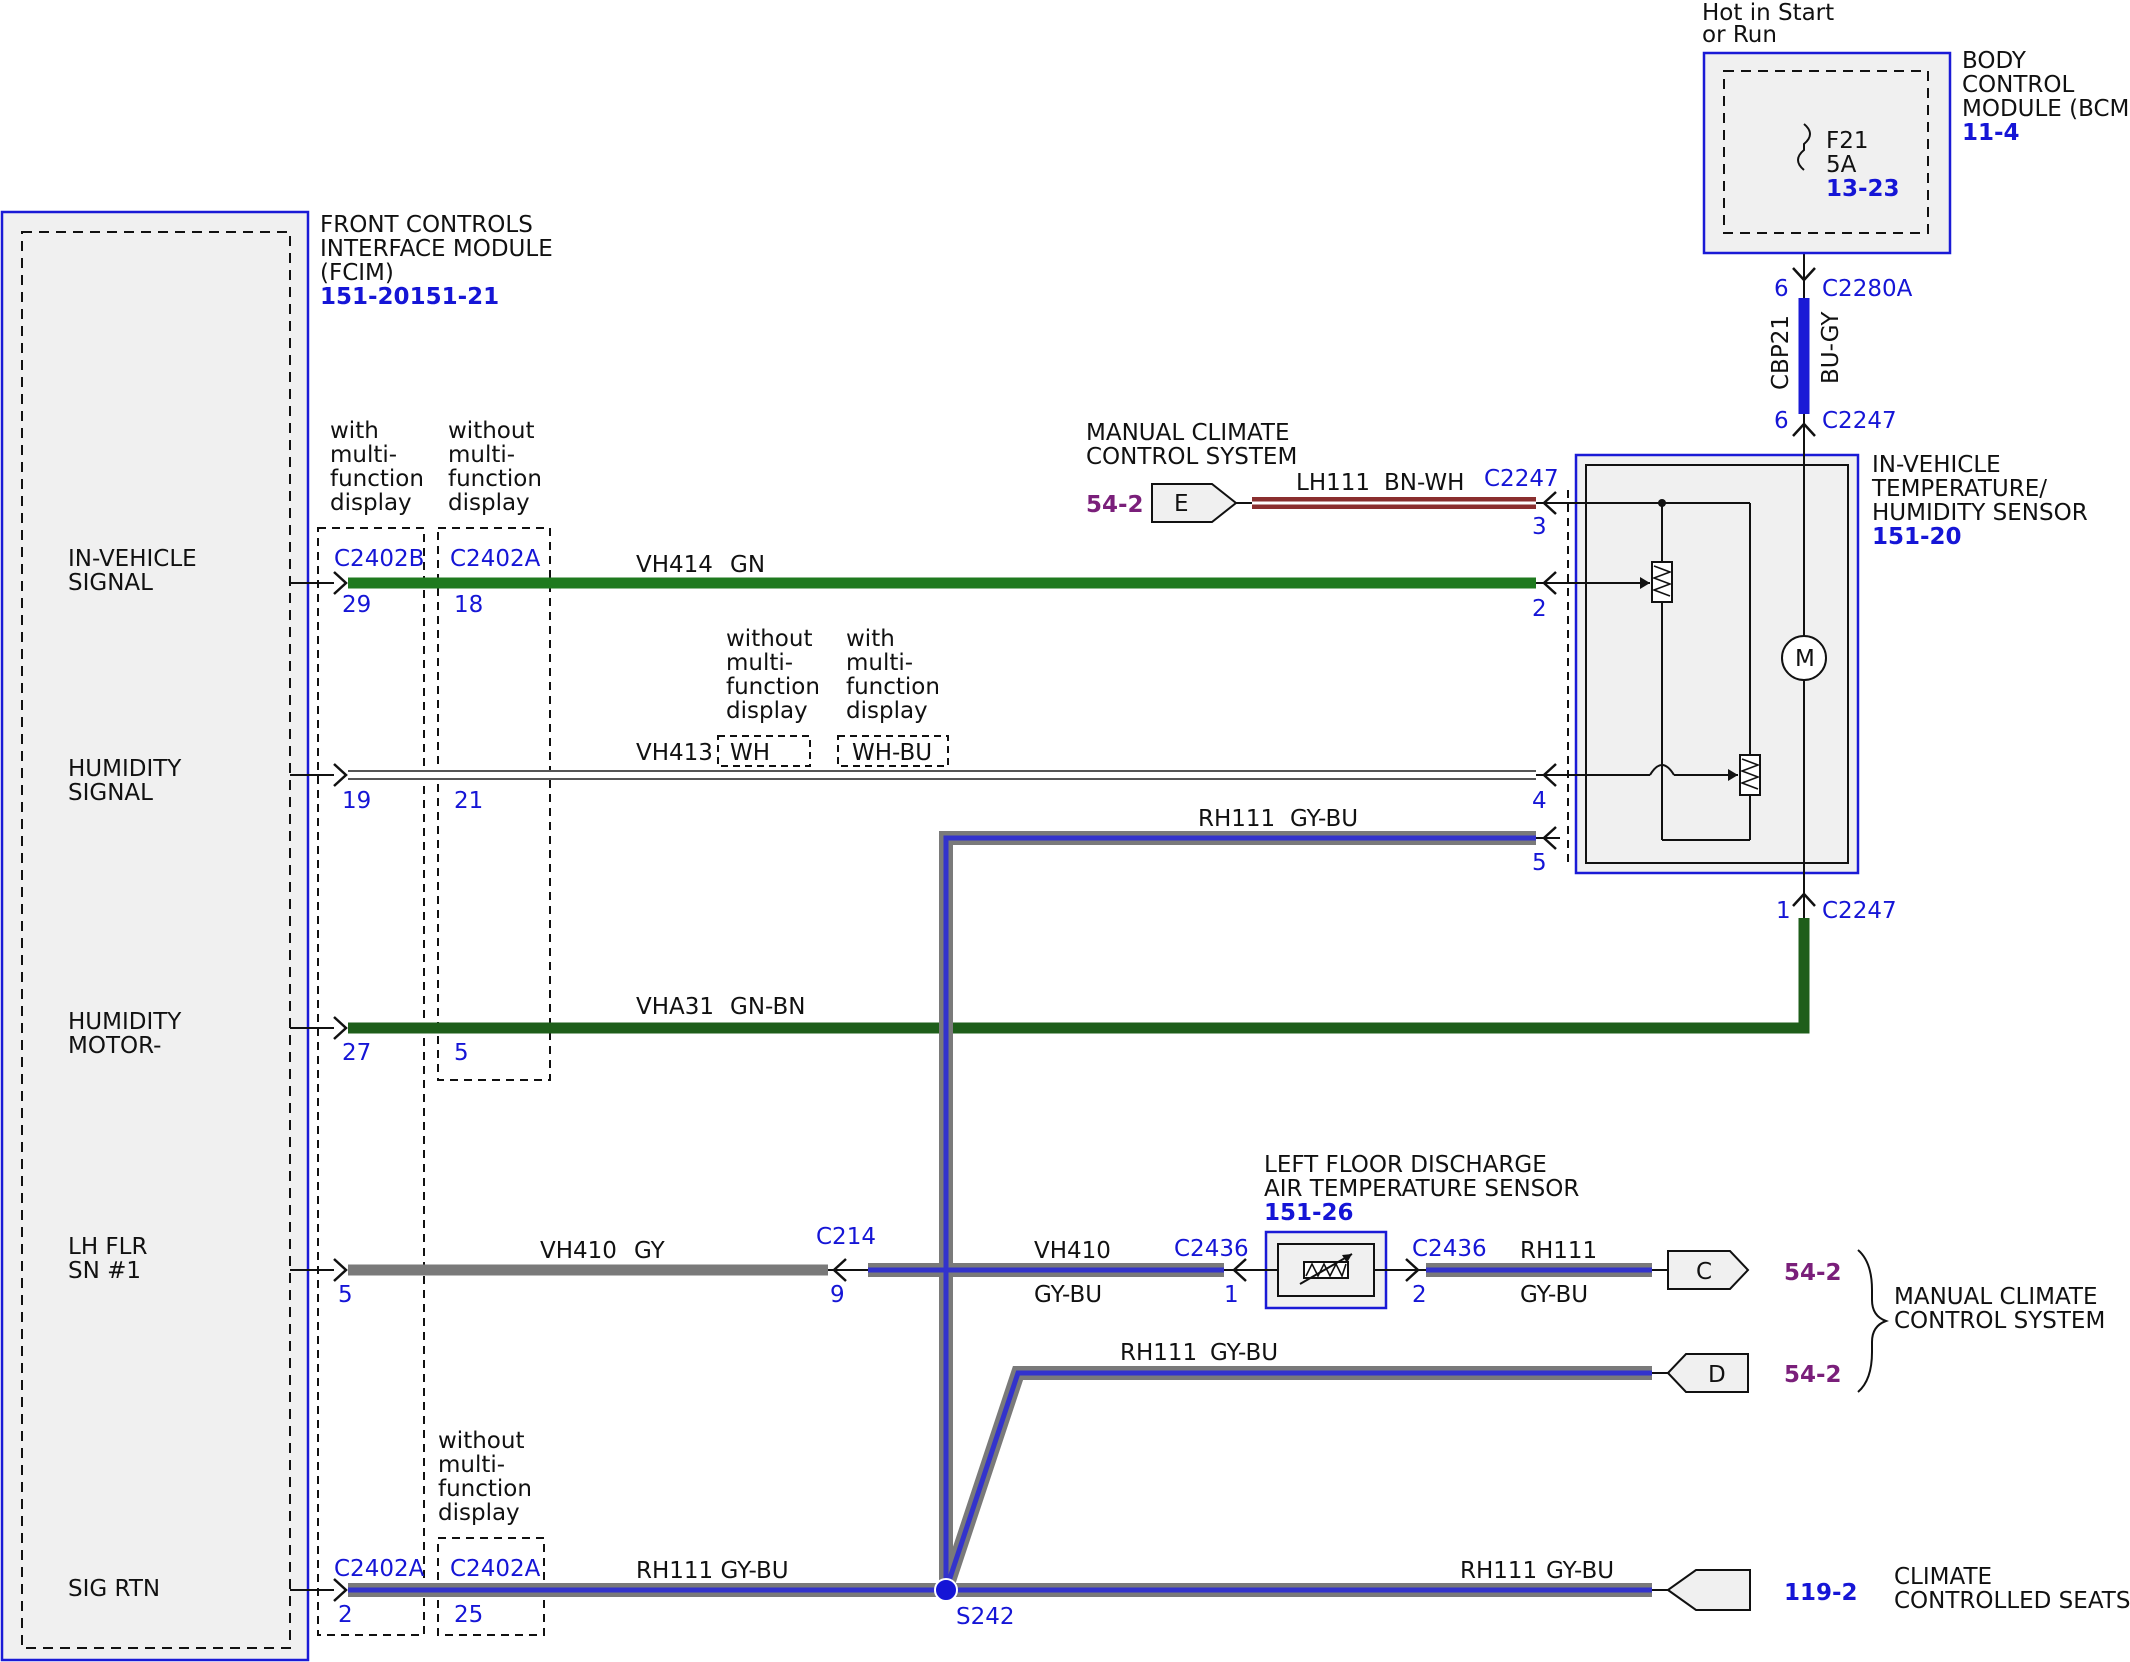 This screenshot has height=1662, width=2130. Describe the element at coordinates (371, 503) in the screenshot. I see `variant-with-4: display` at that location.